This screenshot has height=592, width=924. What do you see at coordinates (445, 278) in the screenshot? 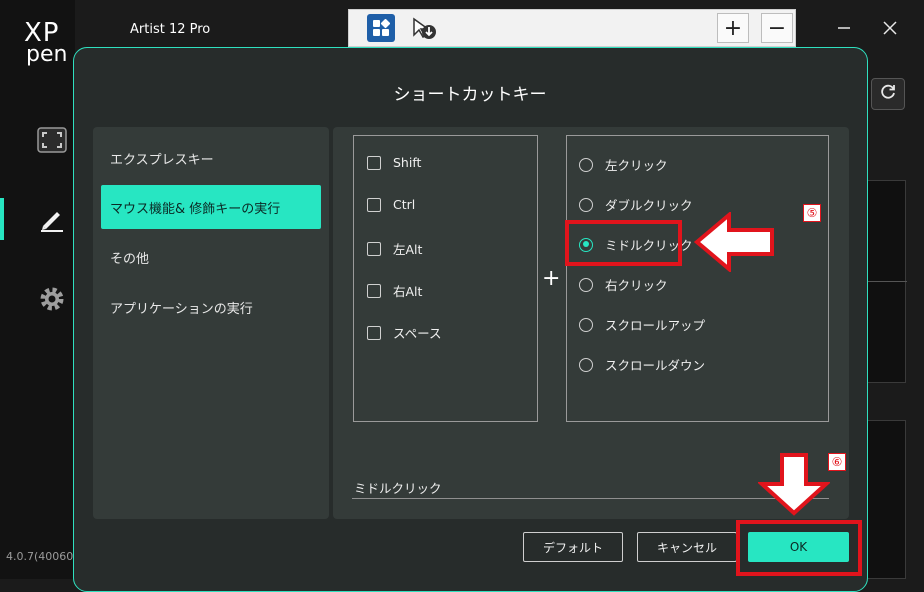
I see `modifier-keys-box: Shift Ctrl 左Alt 右Alt スペース` at bounding box center [445, 278].